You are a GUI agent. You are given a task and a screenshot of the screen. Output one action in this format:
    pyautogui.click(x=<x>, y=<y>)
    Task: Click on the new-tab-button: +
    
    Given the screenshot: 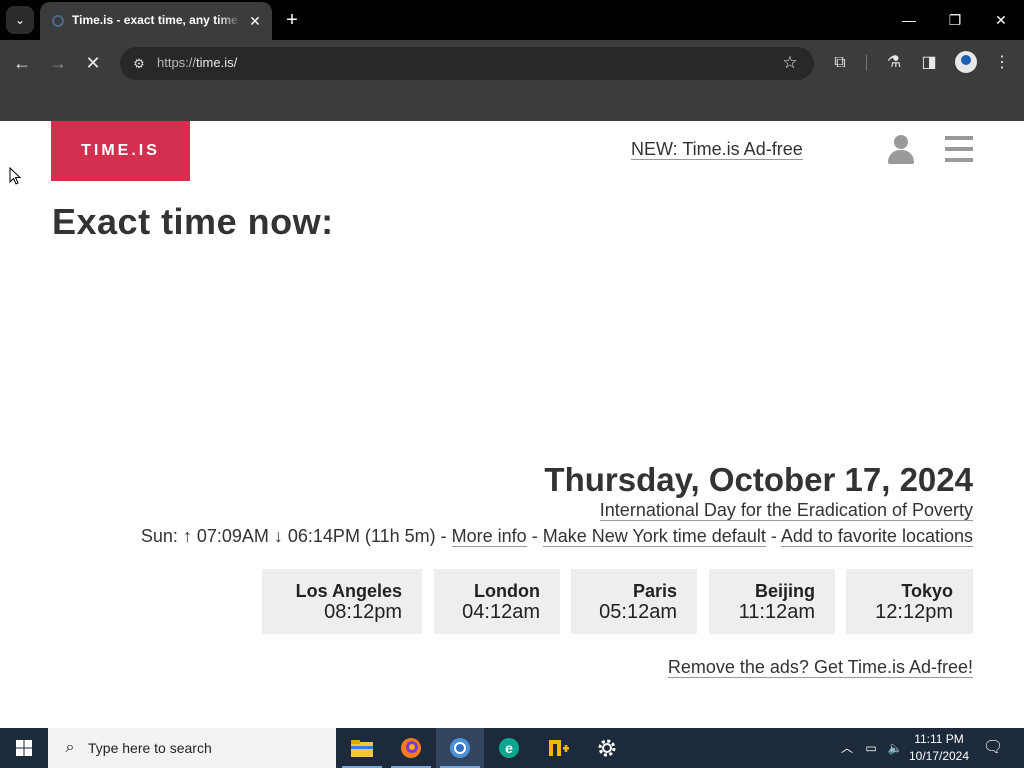 What is the action you would take?
    pyautogui.click(x=292, y=20)
    